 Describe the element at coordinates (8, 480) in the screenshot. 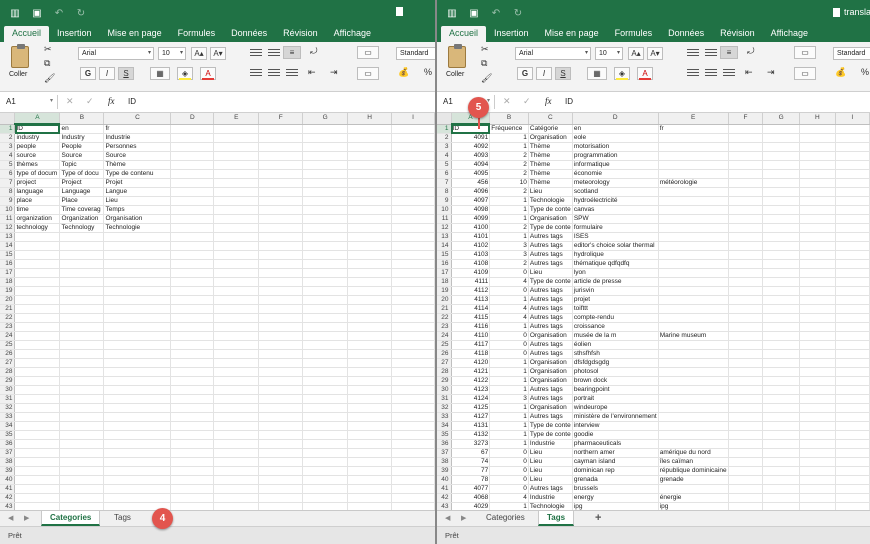

I see `row-header: 40` at that location.